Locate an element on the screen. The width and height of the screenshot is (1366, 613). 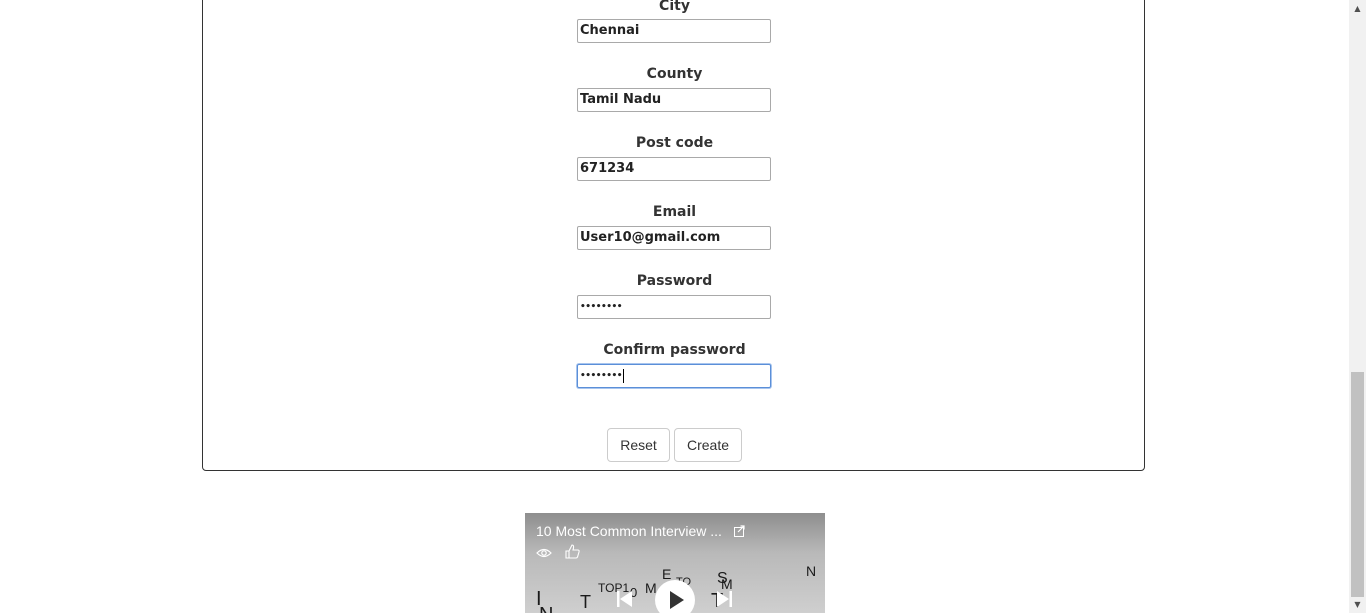
county-label: County is located at coordinates (674, 74).